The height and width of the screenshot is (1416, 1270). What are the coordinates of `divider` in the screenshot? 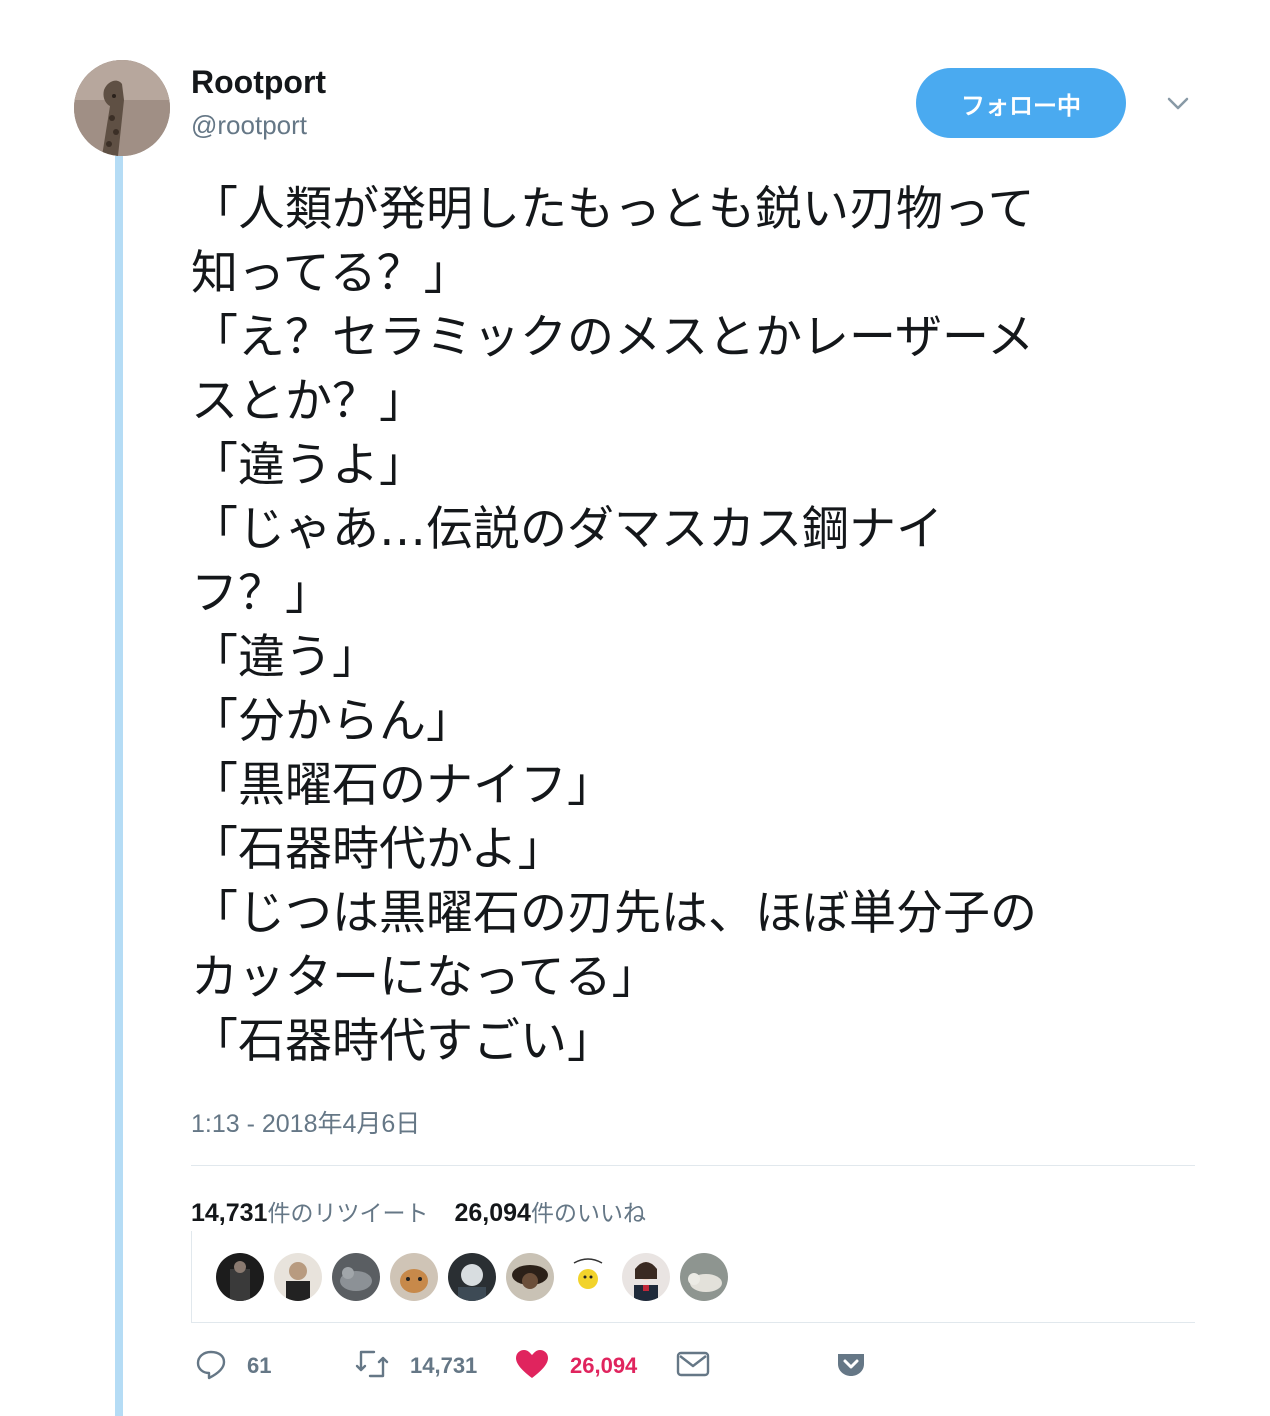 It's located at (693, 1165).